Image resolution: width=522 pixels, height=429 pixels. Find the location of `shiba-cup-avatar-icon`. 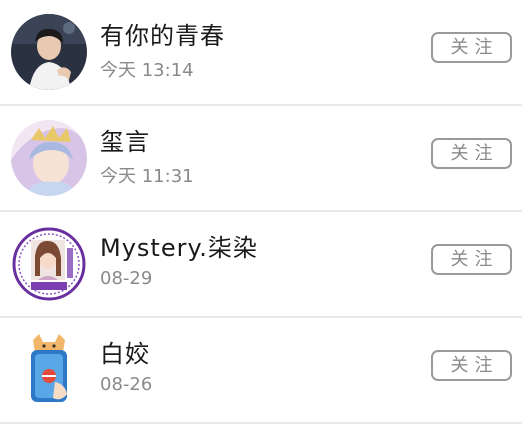

shiba-cup-avatar-icon is located at coordinates (49, 370).